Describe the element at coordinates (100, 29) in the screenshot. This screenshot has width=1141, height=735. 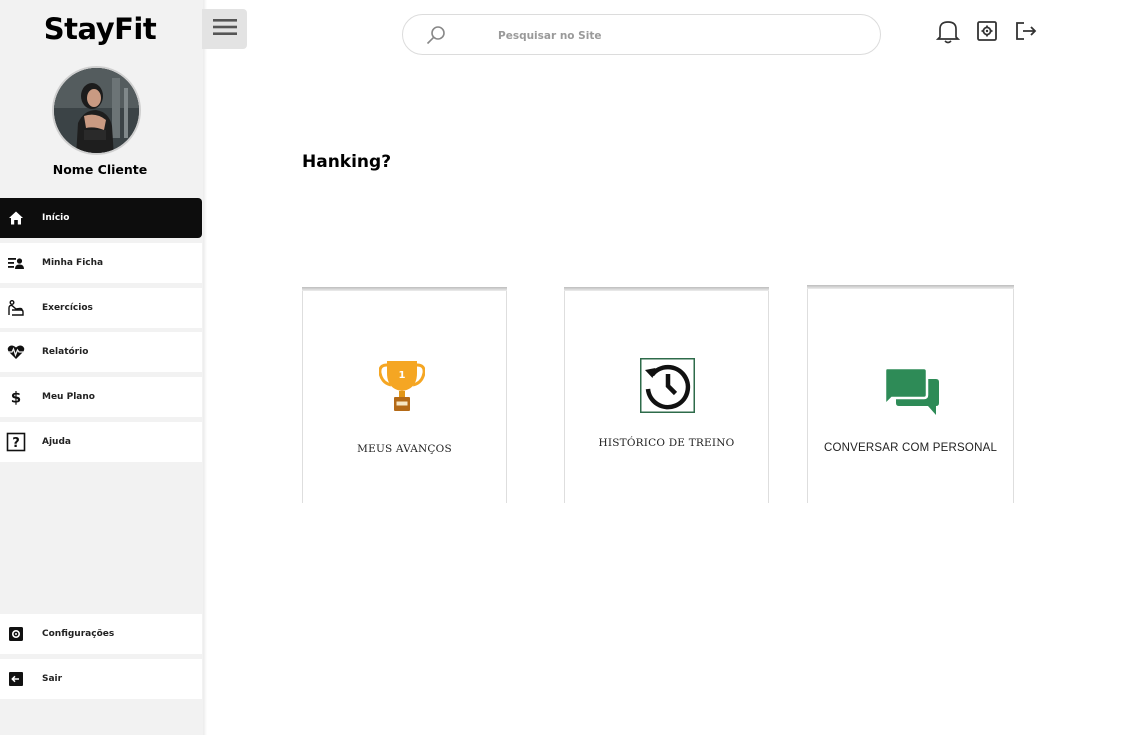
I see `brand-logo: StayFit` at that location.